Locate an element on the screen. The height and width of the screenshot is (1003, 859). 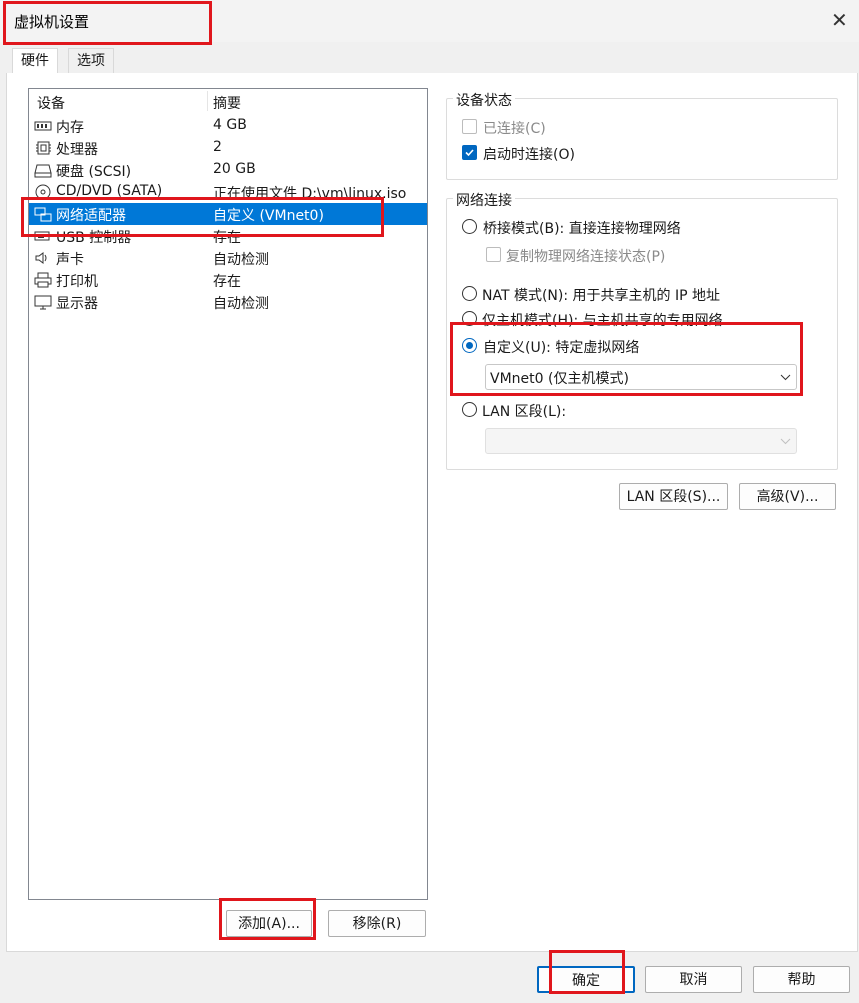
column-header-summary: 摘要 is located at coordinates (227, 103).